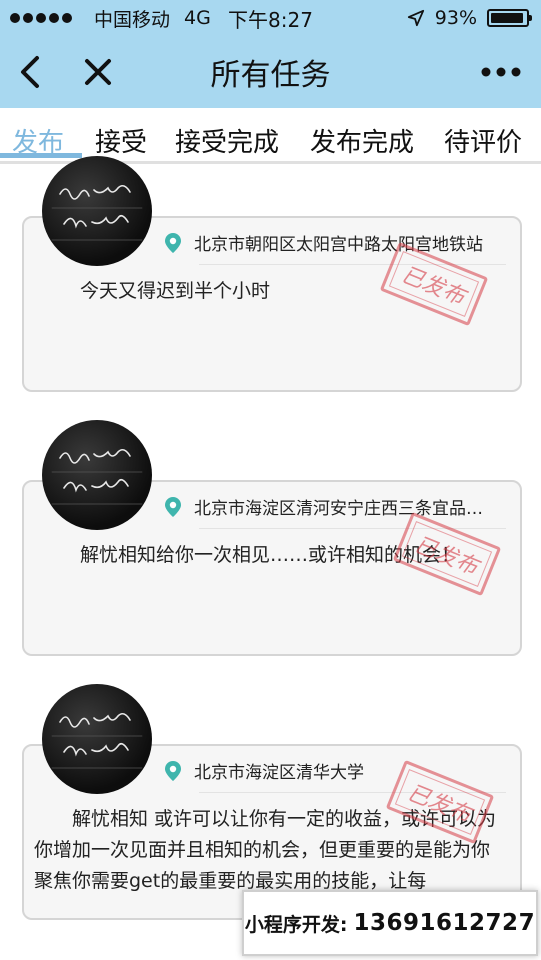  I want to click on close-button, so click(98, 72).